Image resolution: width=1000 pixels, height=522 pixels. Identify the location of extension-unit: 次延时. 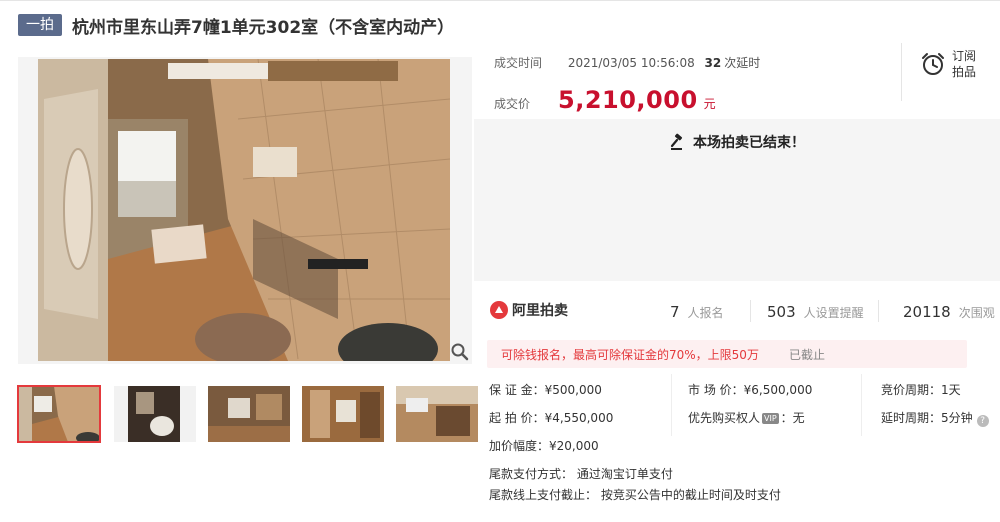
(742, 63).